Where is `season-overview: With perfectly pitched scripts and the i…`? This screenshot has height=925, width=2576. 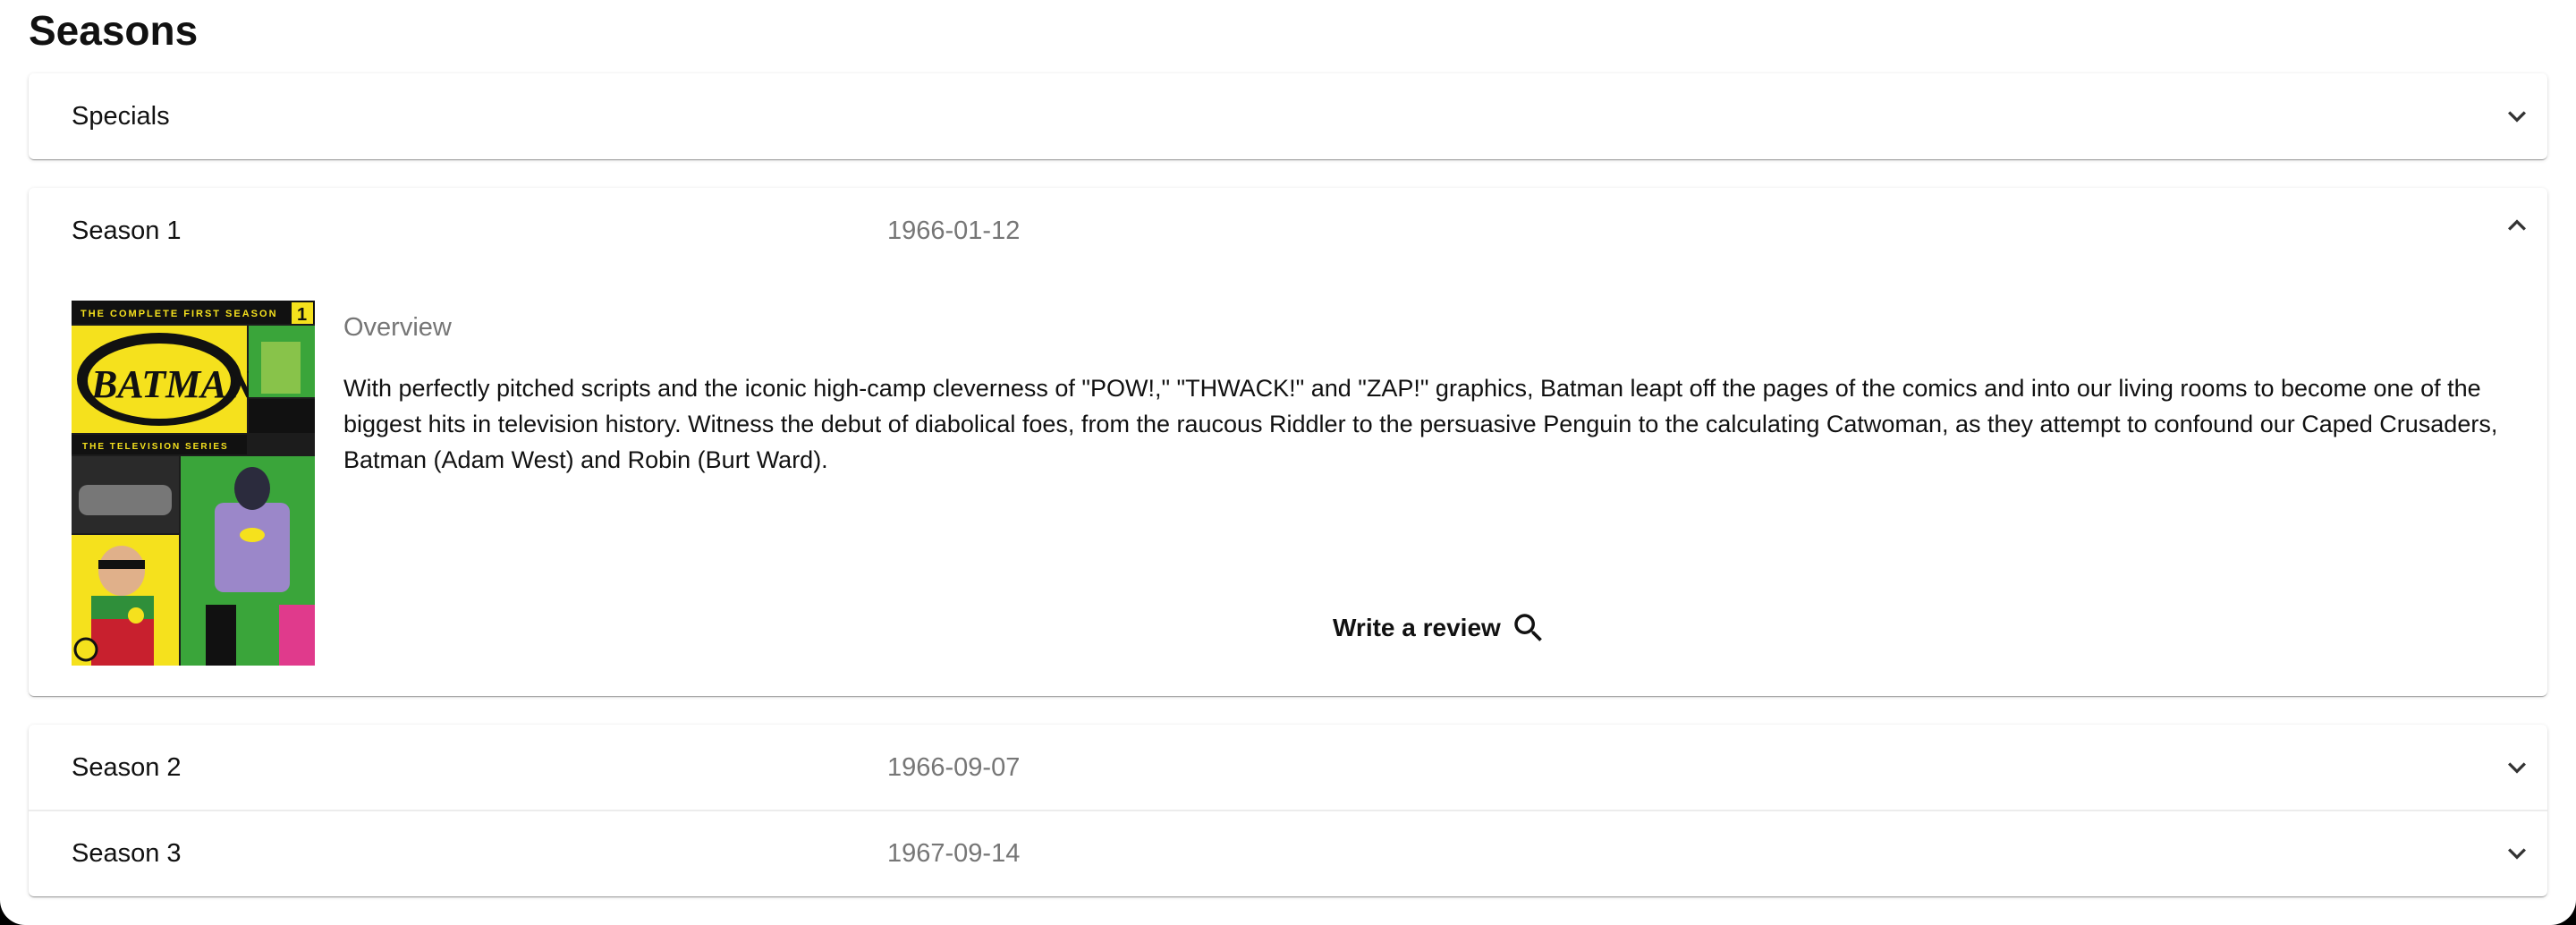 season-overview: With perfectly pitched scripts and the i… is located at coordinates (1420, 424).